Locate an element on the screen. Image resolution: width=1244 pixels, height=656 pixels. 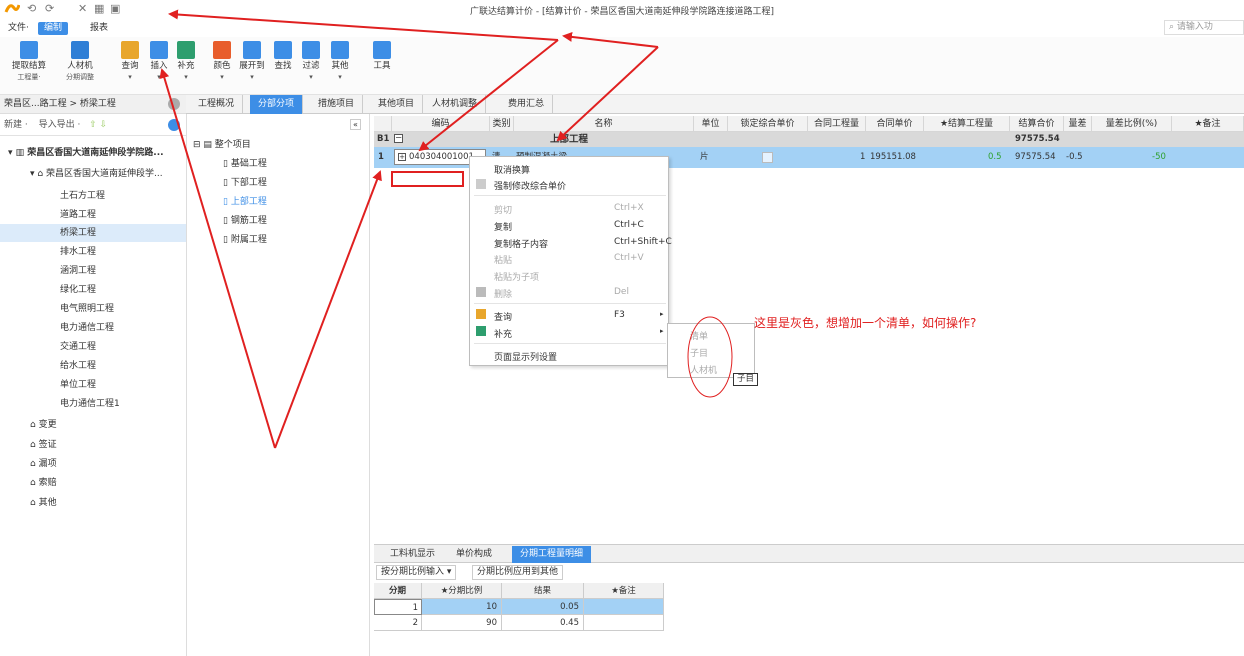
division-node: ▯ 下部工程 is located at coordinates (245, 183).